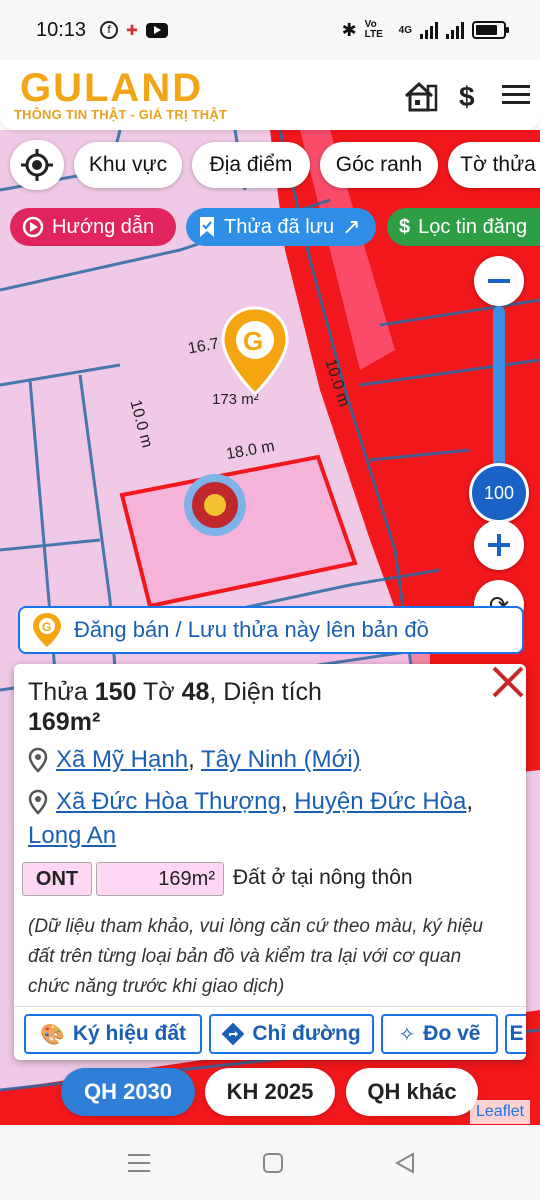 This screenshot has width=540, height=1200. What do you see at coordinates (251, 629) in the screenshot?
I see `post-banner-label: Đăng bán / Lưu thửa này lên bản đồ` at bounding box center [251, 629].